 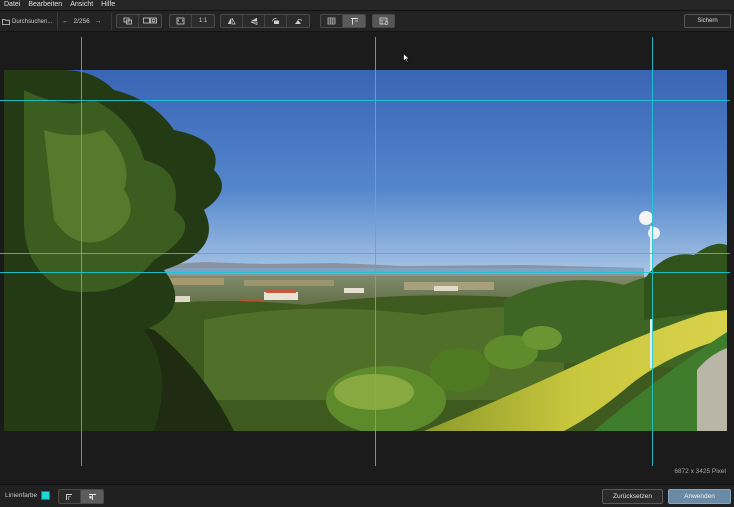 I want to click on overlay-icon, so click(x=127, y=21).